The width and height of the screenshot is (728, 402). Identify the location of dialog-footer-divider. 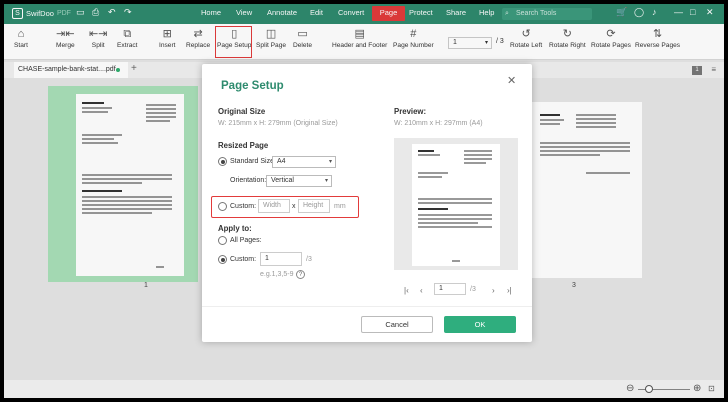
(367, 306).